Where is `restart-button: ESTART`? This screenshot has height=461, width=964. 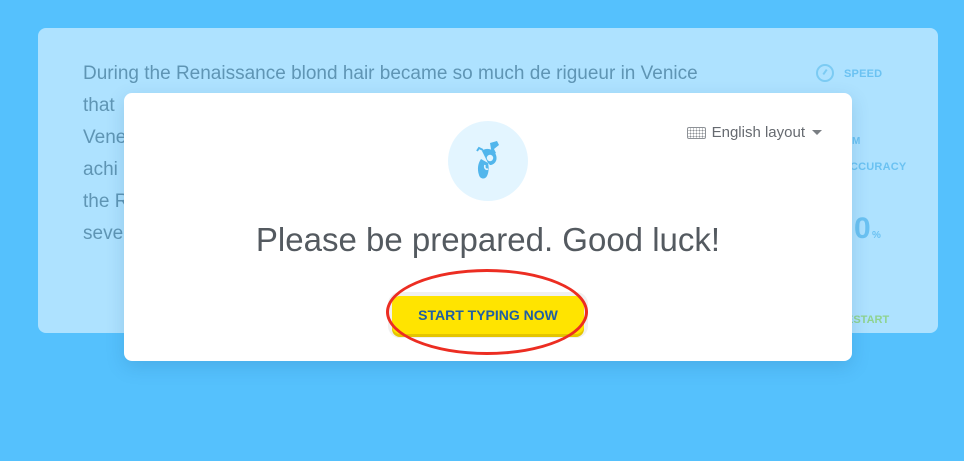 restart-button: ESTART is located at coordinates (867, 320).